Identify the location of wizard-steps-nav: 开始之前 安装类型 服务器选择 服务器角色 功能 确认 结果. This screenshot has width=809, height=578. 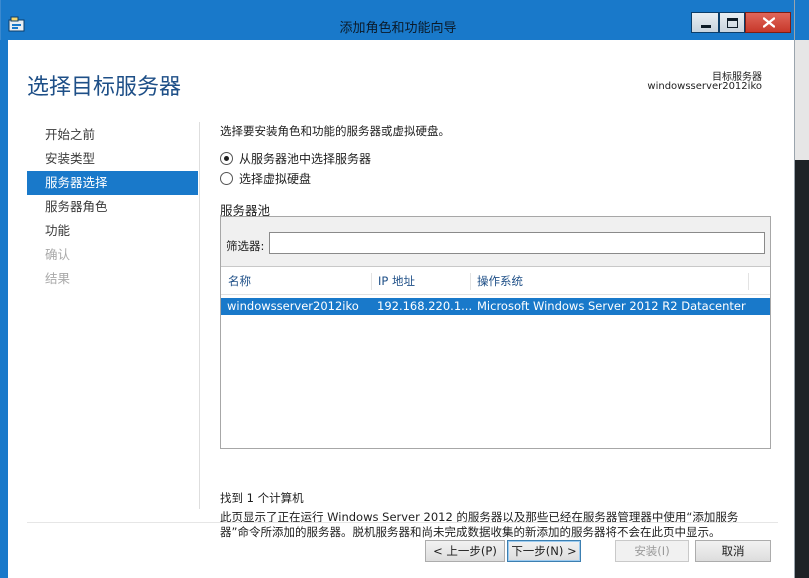
(112, 207).